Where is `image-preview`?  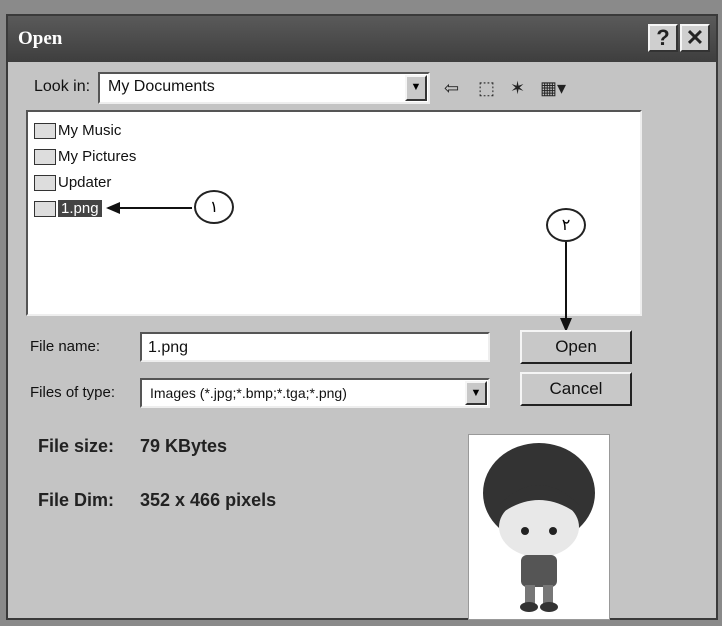 image-preview is located at coordinates (539, 527).